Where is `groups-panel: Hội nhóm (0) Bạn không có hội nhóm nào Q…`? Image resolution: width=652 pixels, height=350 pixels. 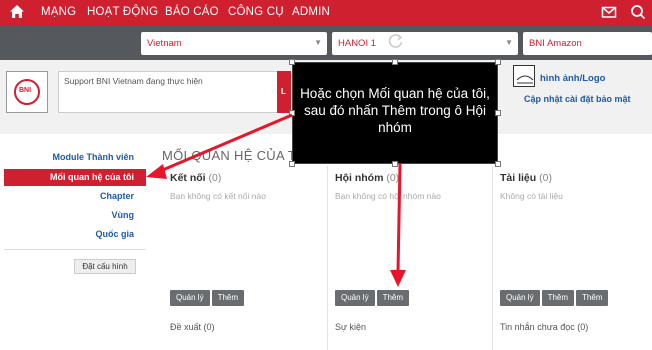
groups-panel: Hội nhóm (0) Bạn không có hội nhóm nào Q… is located at coordinates (410, 258).